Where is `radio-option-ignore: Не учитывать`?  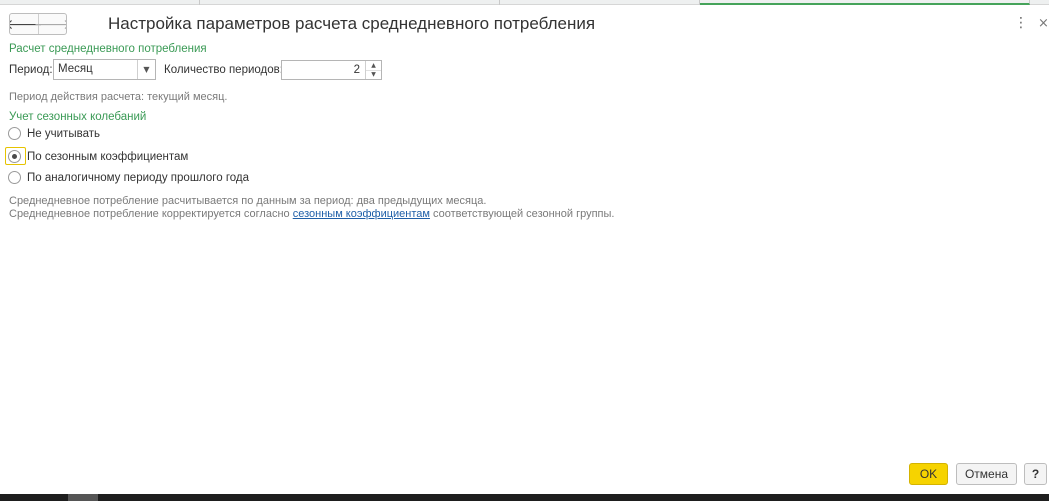
radio-option-ignore: Не учитывать is located at coordinates (54, 133).